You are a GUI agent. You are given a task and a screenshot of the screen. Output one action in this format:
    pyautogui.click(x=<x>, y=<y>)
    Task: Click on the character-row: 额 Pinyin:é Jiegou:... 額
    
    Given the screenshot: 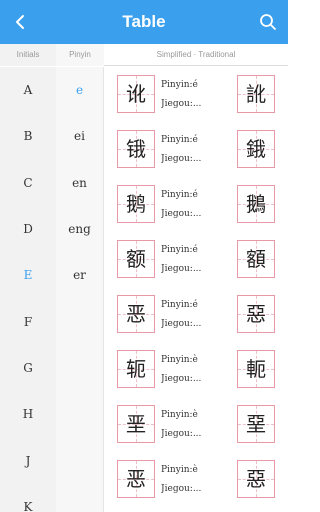 What is the action you would take?
    pyautogui.click(x=196, y=259)
    